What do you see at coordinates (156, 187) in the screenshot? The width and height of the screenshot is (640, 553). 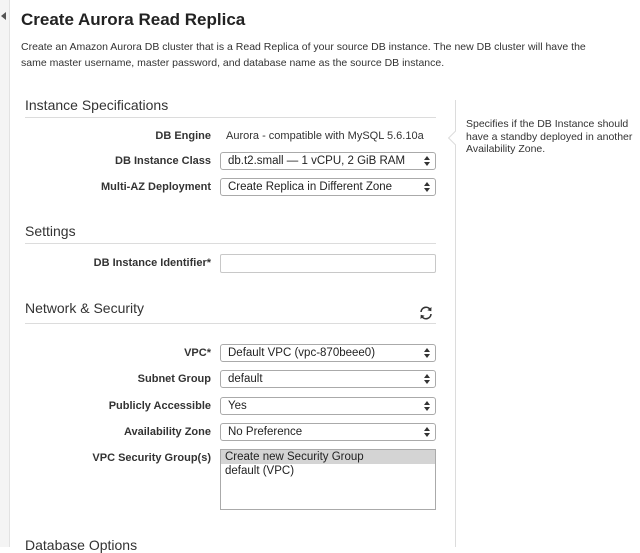 I see `multi-az-label: Multi-AZ Deployment` at bounding box center [156, 187].